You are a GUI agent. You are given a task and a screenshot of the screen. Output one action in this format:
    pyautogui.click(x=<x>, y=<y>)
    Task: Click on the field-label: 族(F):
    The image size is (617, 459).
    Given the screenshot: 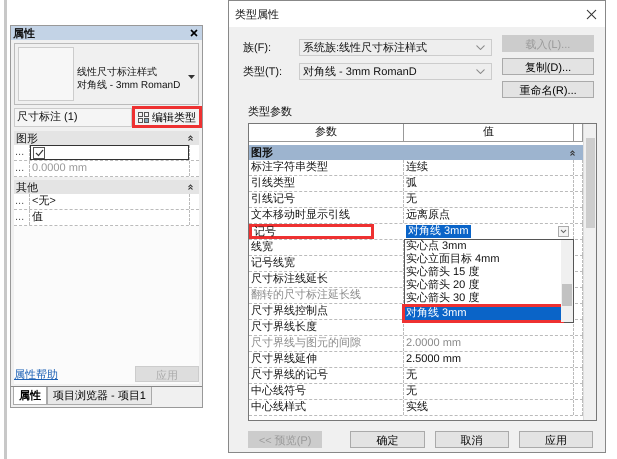 What is the action you would take?
    pyautogui.click(x=257, y=48)
    